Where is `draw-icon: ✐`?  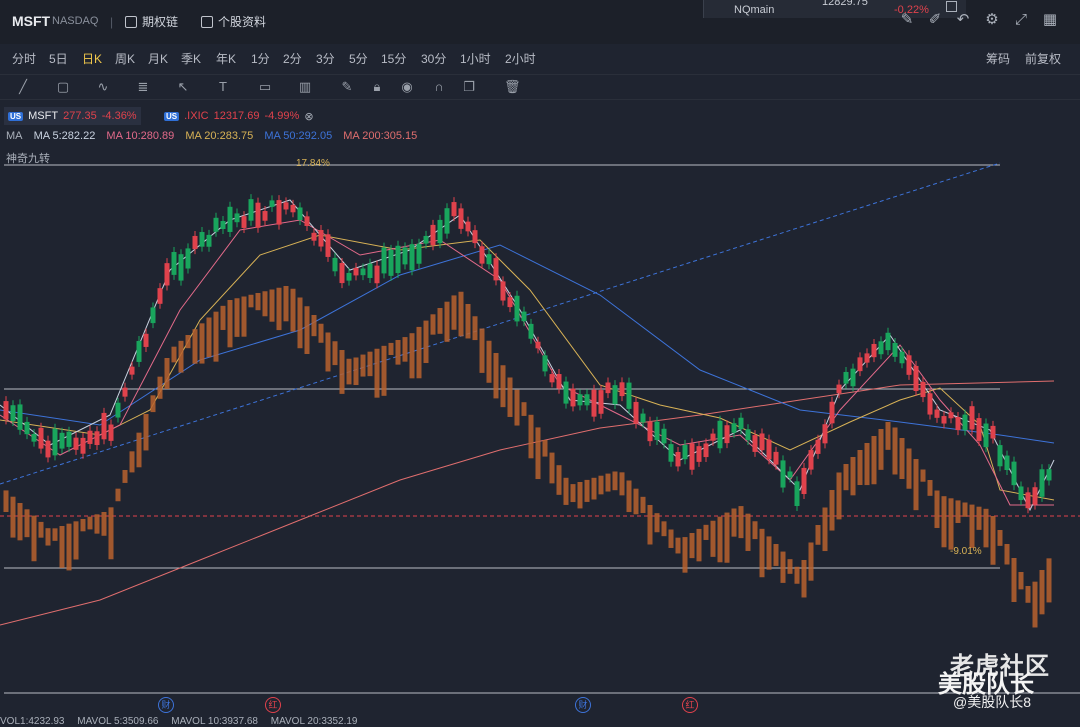 draw-icon: ✐ is located at coordinates (935, 20).